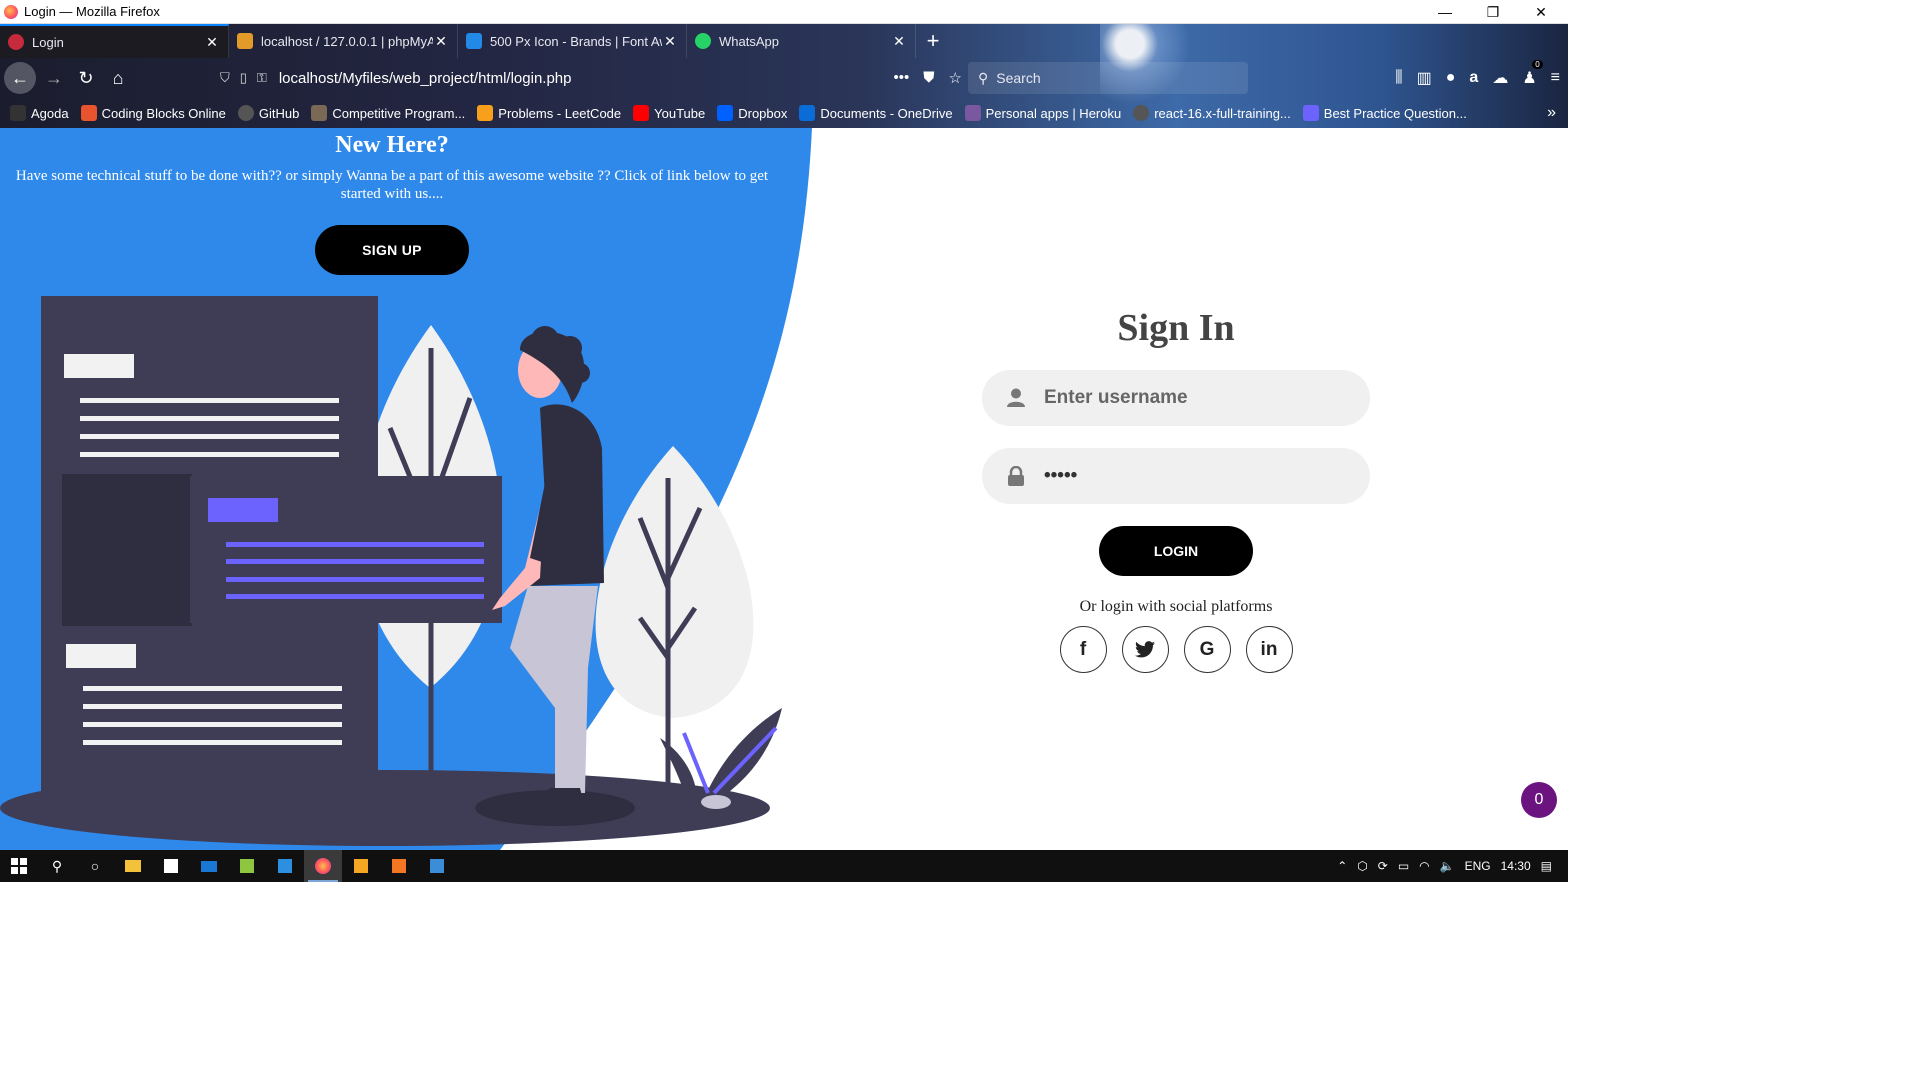 Image resolution: width=1920 pixels, height=1080 pixels. Describe the element at coordinates (572, 41) in the screenshot. I see `tab-fontawesome: 500 Px Icon - Brands | Font Awe ✕` at that location.